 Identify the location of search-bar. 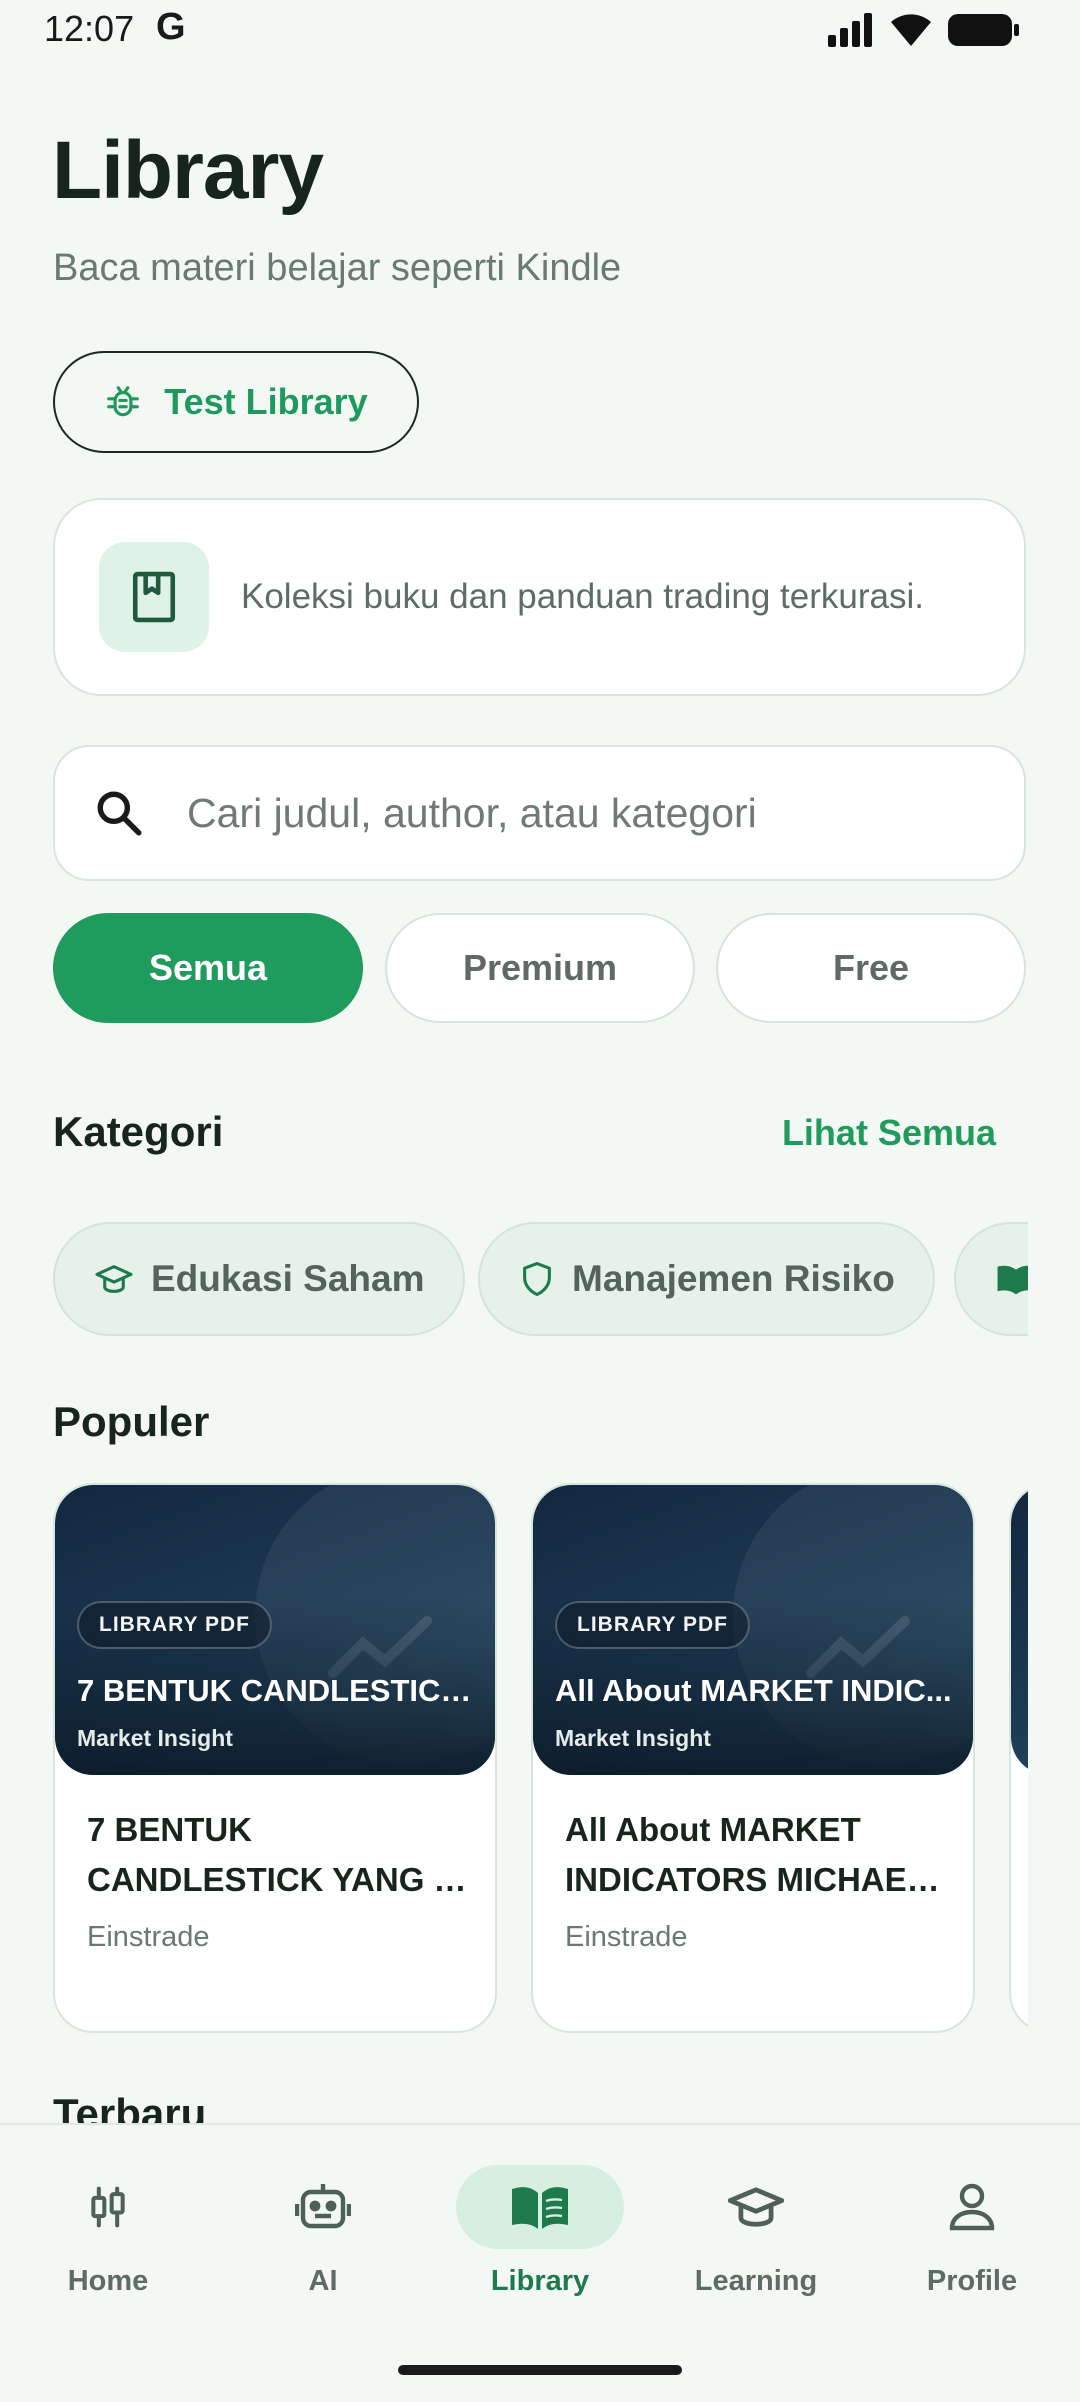
(539, 813).